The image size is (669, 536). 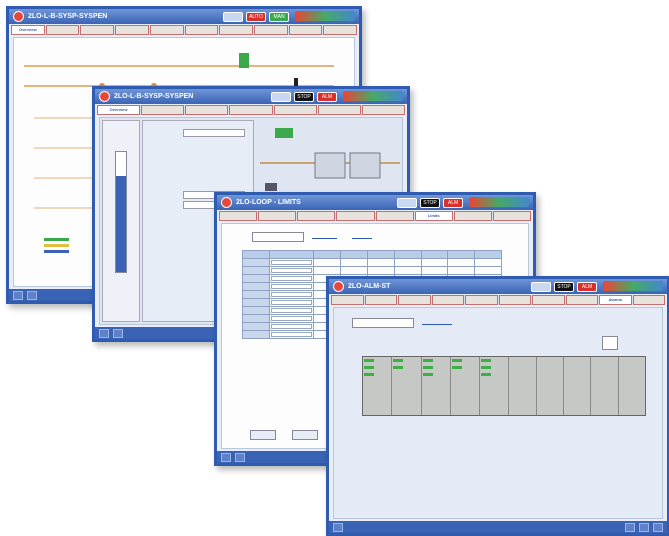 I want to click on legend-toggle, so click(x=610, y=343).